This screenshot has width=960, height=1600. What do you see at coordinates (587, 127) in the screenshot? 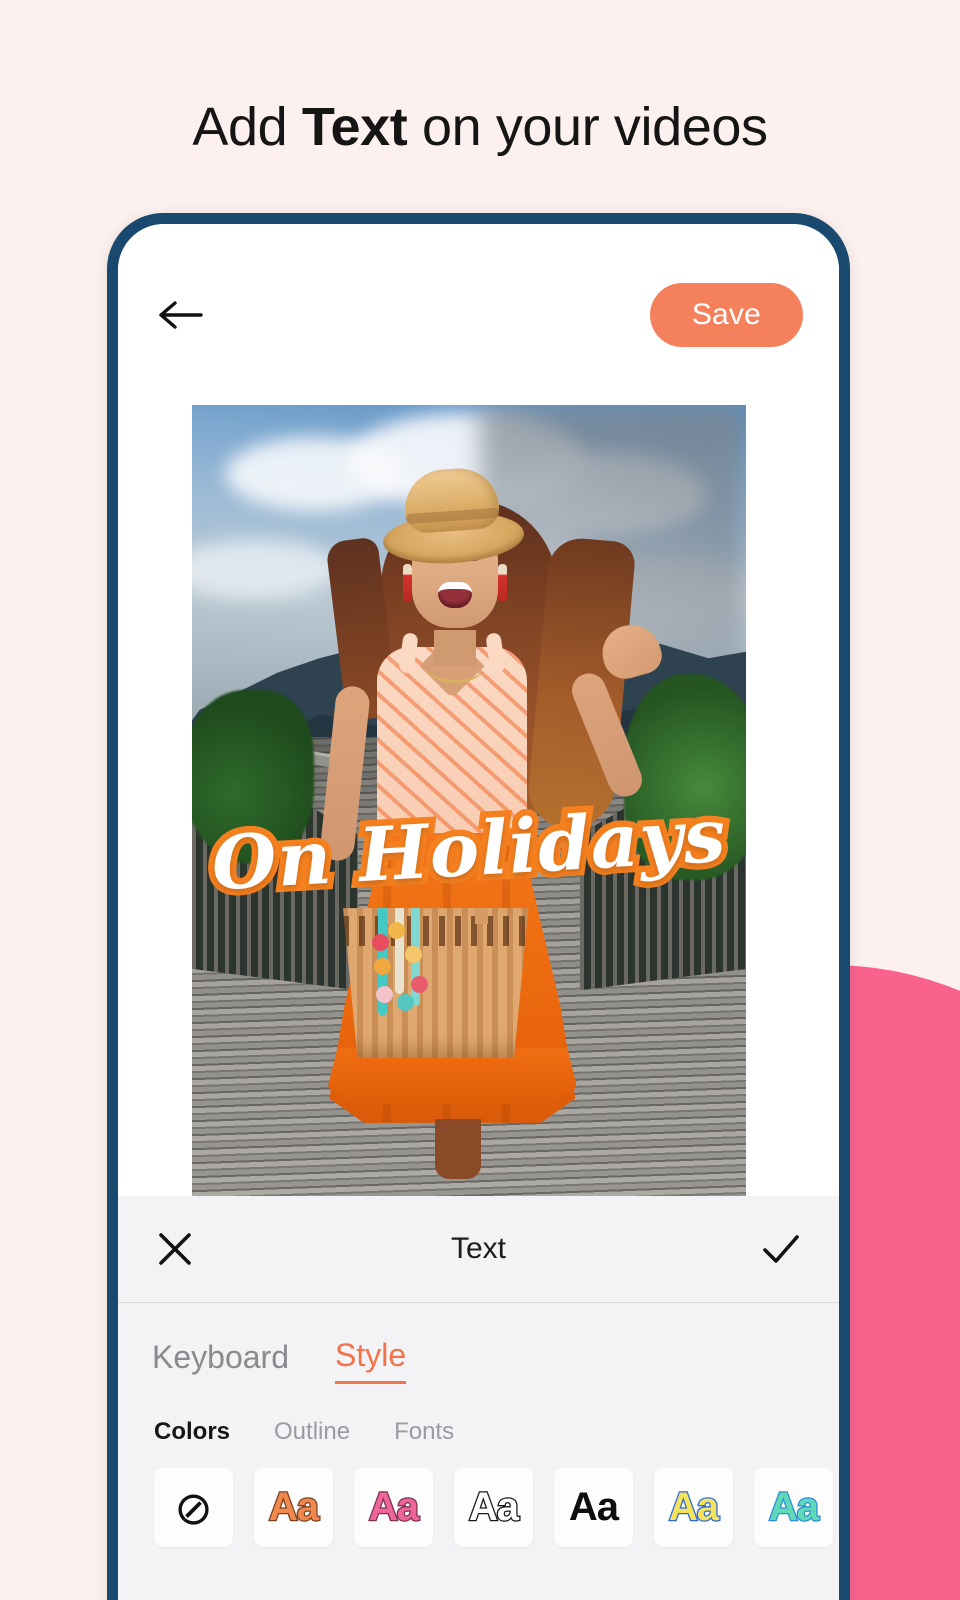
I see `headline-suffix: on your videos` at bounding box center [587, 127].